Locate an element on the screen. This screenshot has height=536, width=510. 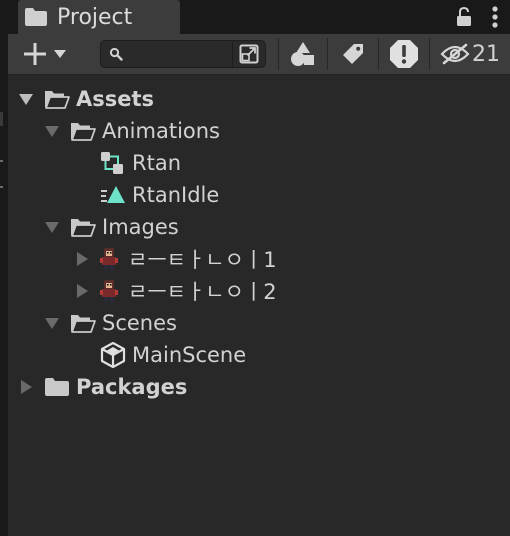
hidden-packages-button: 21 is located at coordinates (470, 54).